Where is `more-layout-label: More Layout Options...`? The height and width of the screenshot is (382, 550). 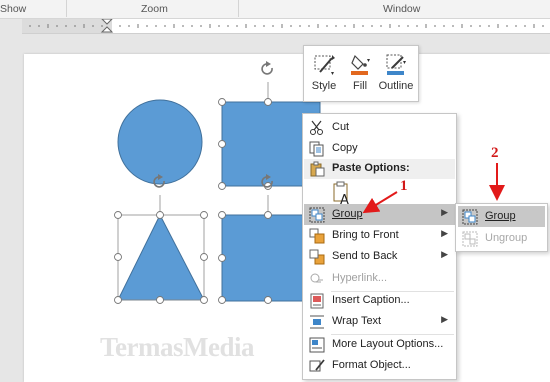
more-layout-label: More Layout Options... is located at coordinates (388, 344).